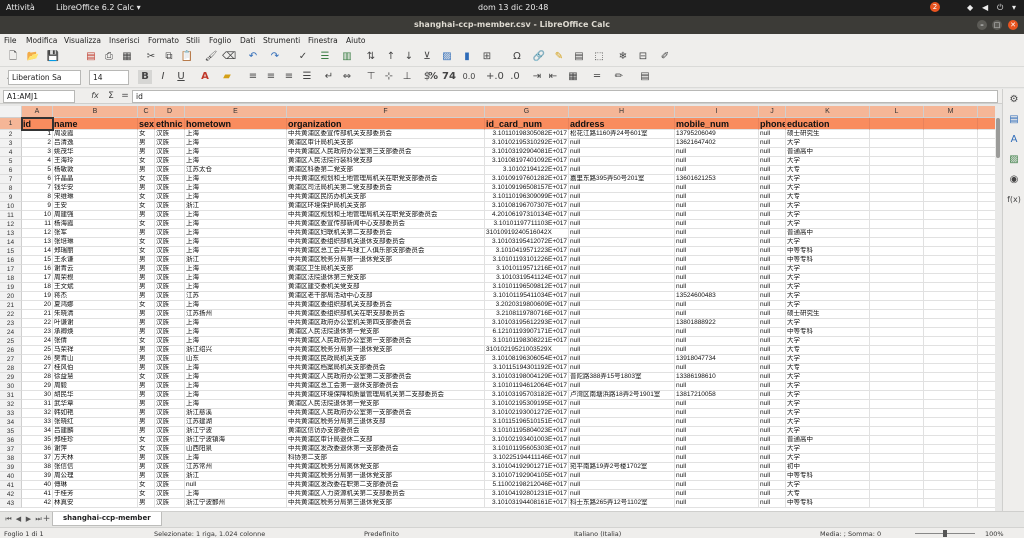 Image resolution: width=1024 pixels, height=538 pixels. I want to click on close-button: ✕, so click(1013, 25).